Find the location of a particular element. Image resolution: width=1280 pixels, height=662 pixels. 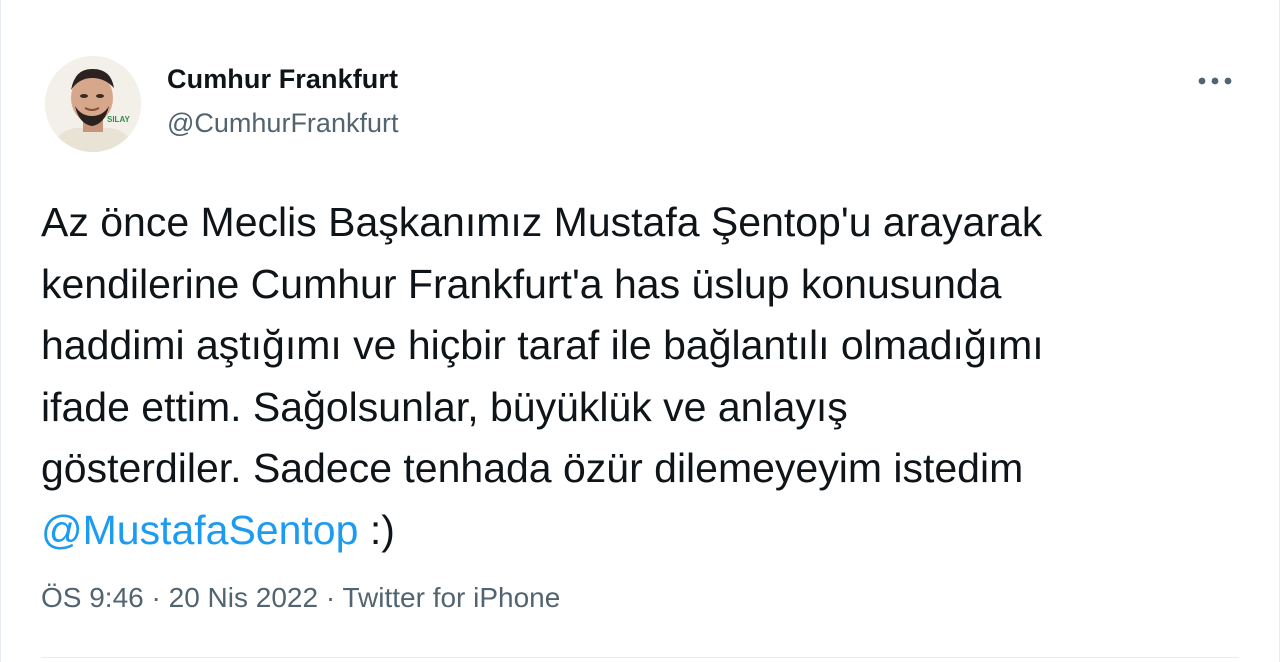

more-horizontal-icon is located at coordinates (1215, 81).